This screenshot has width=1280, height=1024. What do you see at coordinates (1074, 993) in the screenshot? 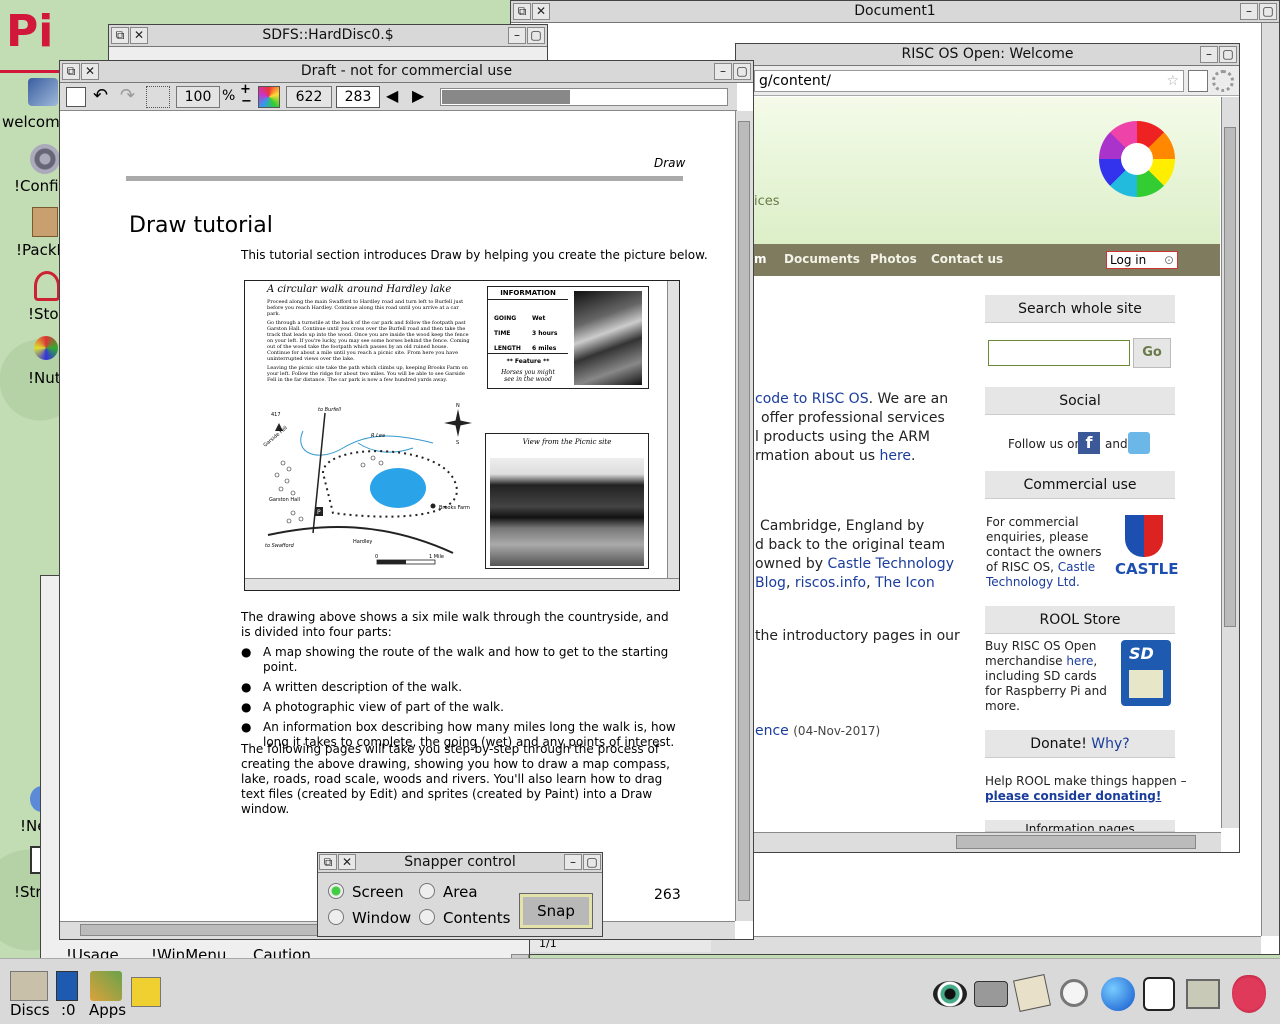
I see `magnifier-icon` at bounding box center [1074, 993].